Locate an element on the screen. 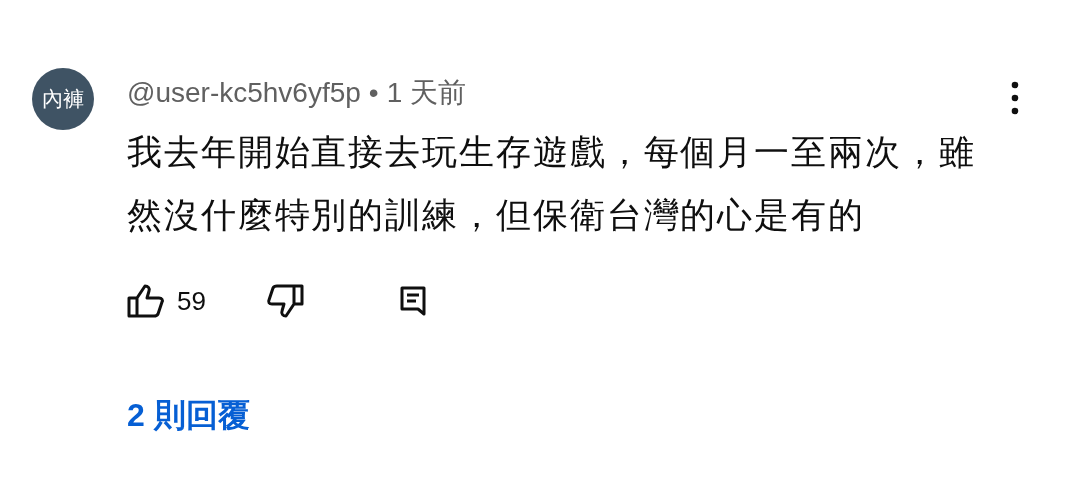 The image size is (1080, 500). comment-icon is located at coordinates (412, 301).